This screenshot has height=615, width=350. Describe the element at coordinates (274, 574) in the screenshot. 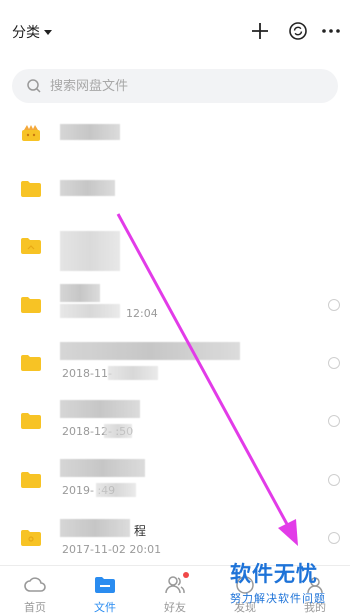

I see `watermark-title: 软件无忧` at that location.